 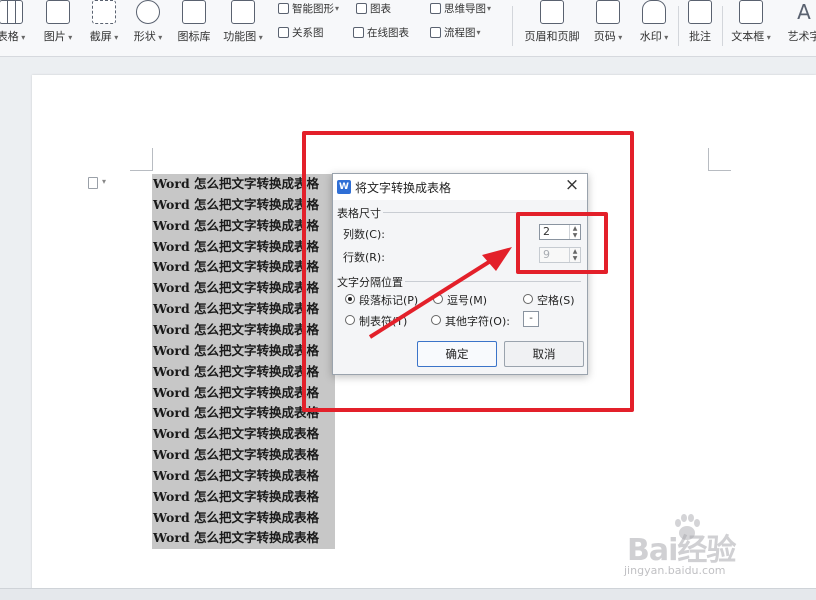 What do you see at coordinates (751, 12) in the screenshot?
I see `textbox-icon` at bounding box center [751, 12].